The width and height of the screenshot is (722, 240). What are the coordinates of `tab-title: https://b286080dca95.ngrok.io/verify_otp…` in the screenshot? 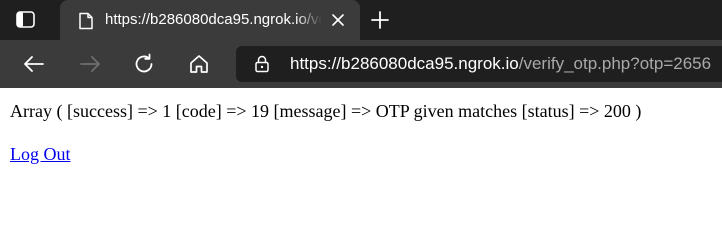 It's located at (213, 19).